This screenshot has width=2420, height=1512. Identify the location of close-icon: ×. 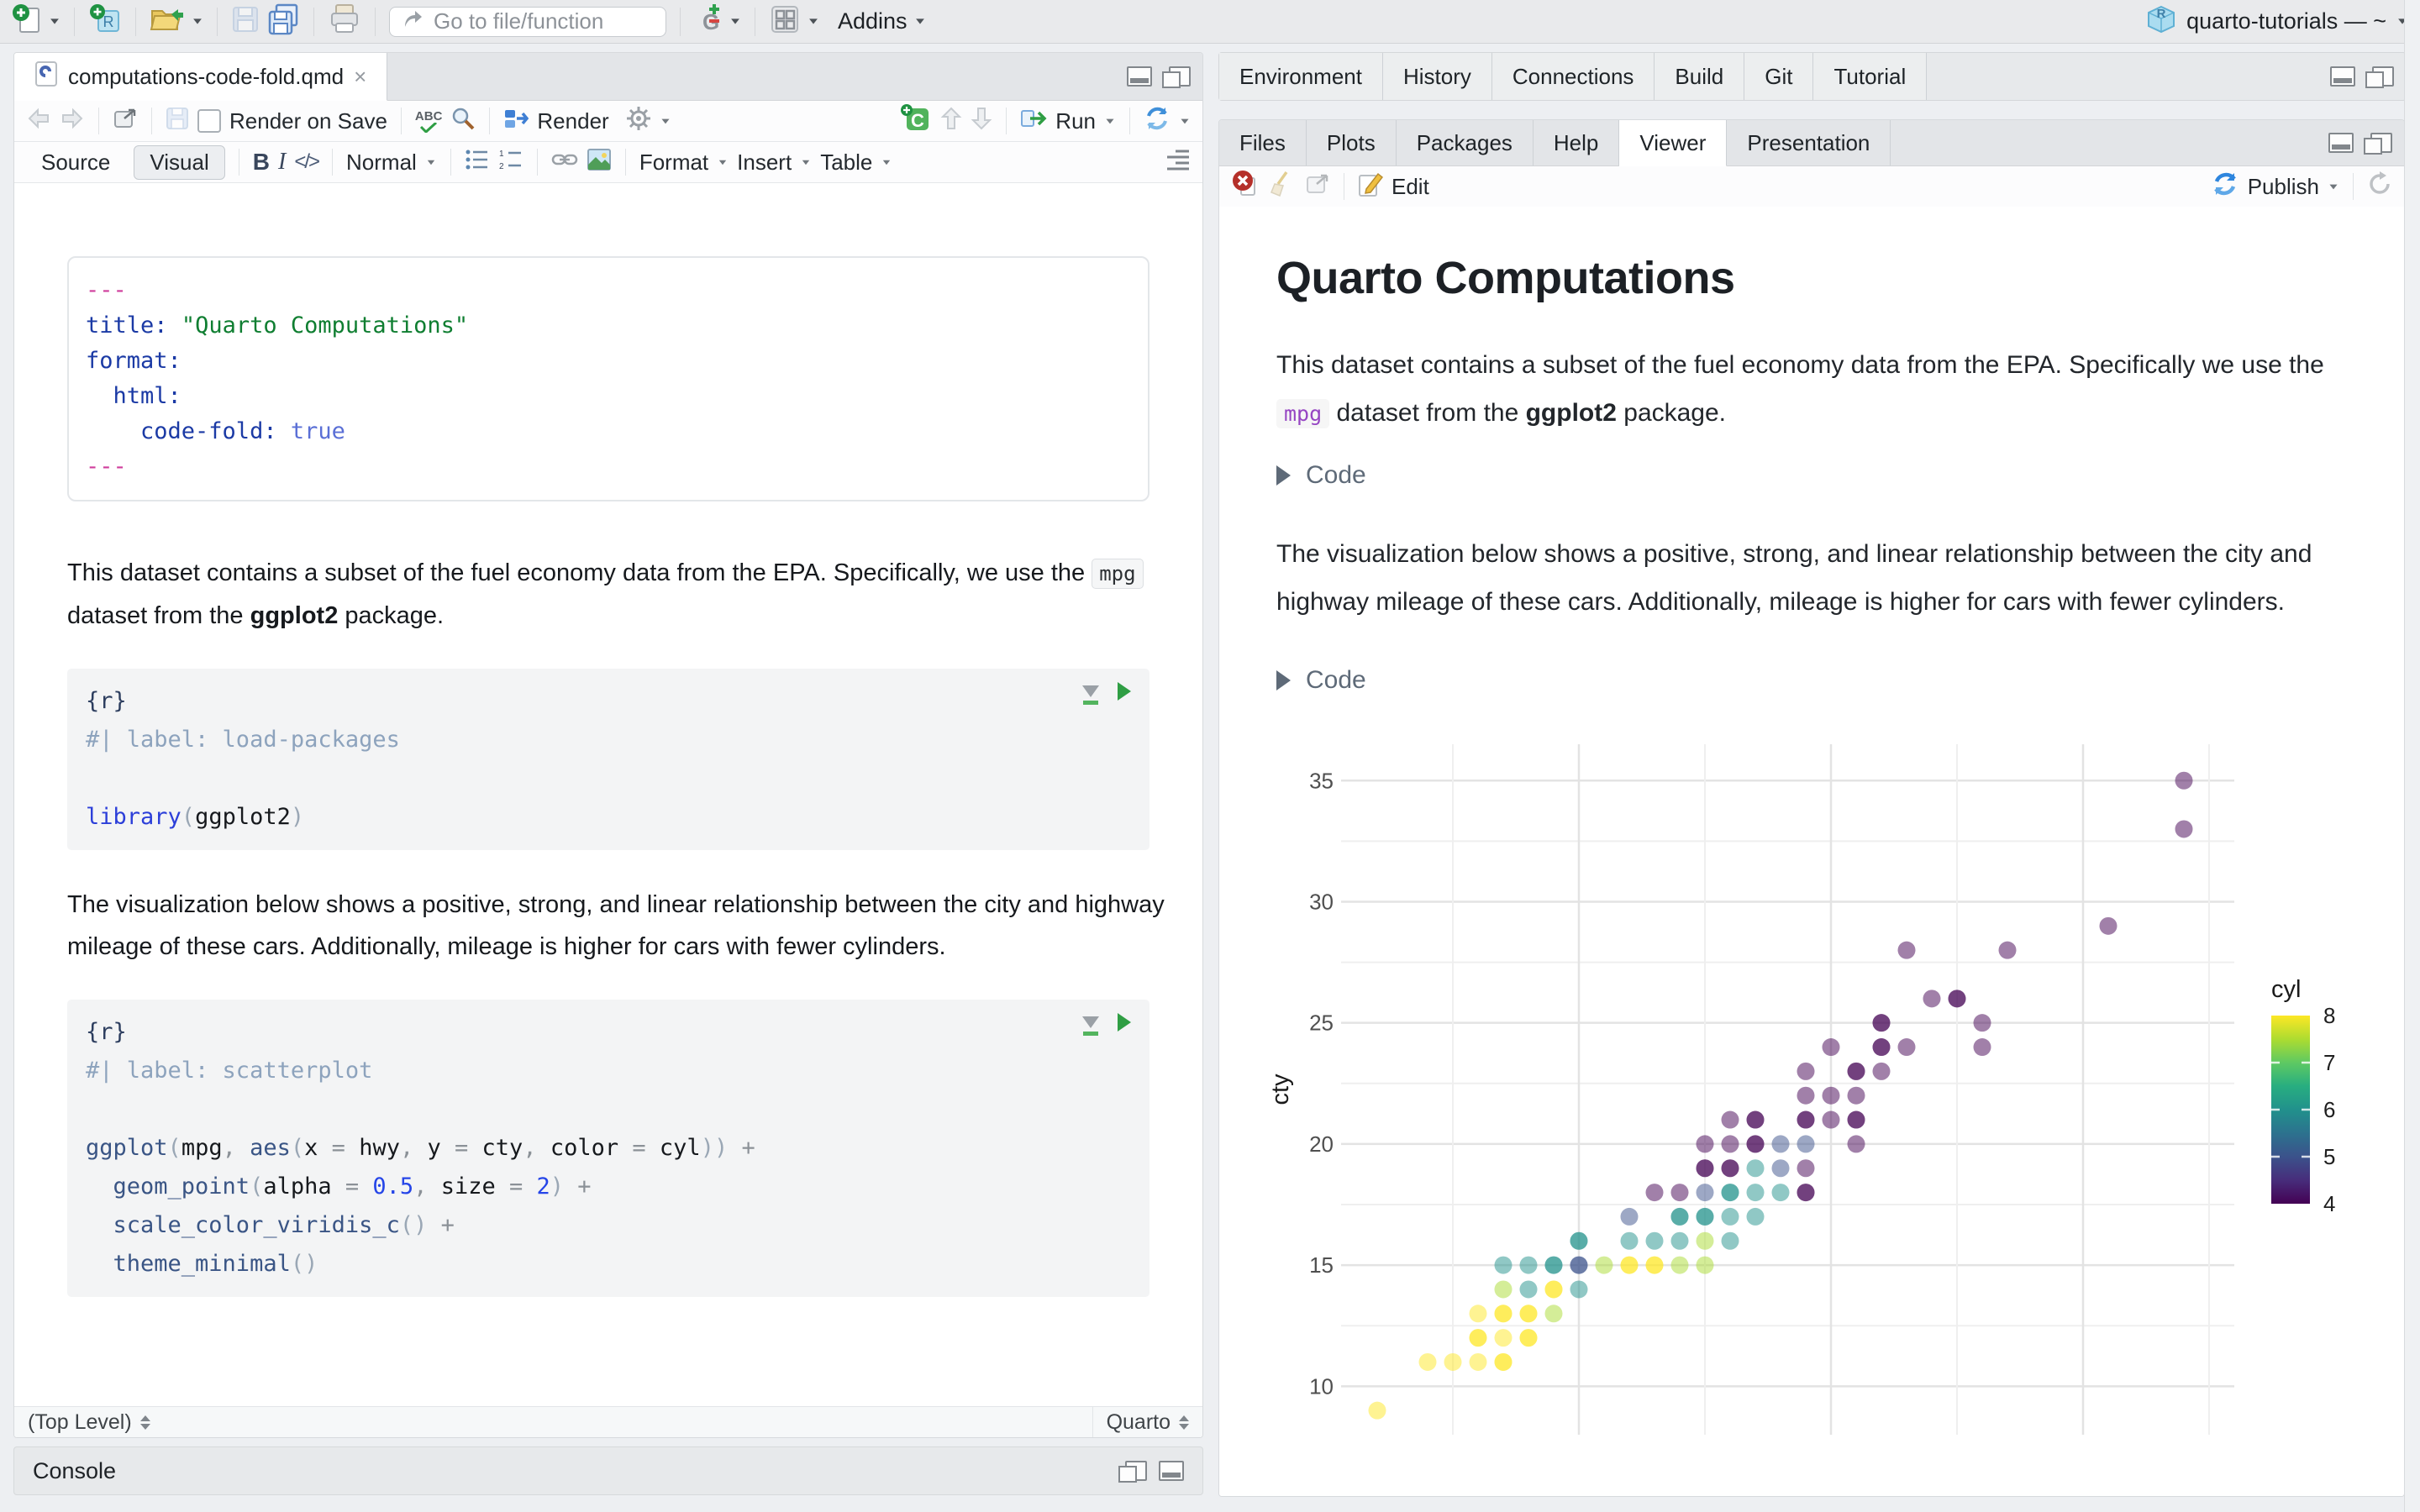
(360, 77).